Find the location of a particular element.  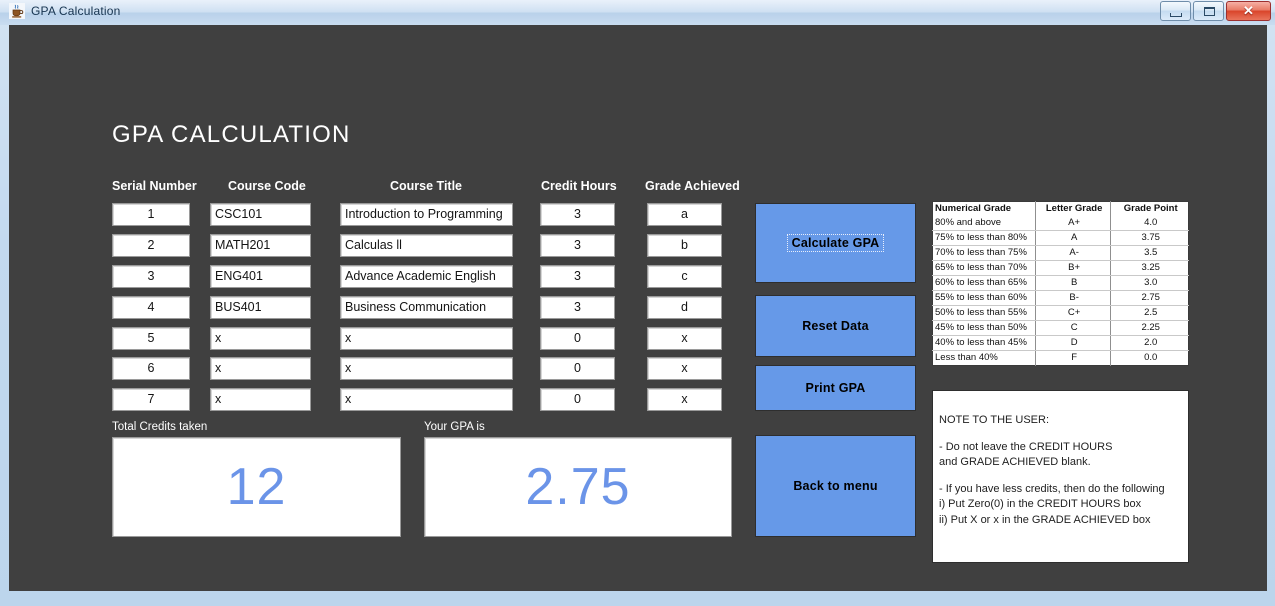

credit-hours-field-row-1: 3 is located at coordinates (577, 214).